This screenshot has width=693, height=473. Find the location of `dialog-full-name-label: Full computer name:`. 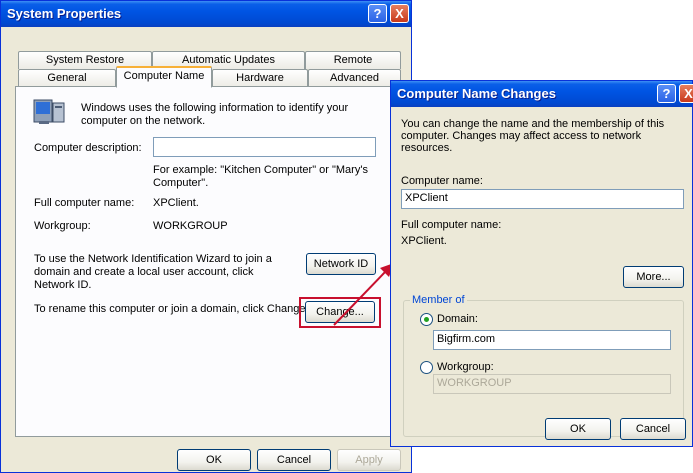

dialog-full-name-label: Full computer name: is located at coordinates (451, 225).